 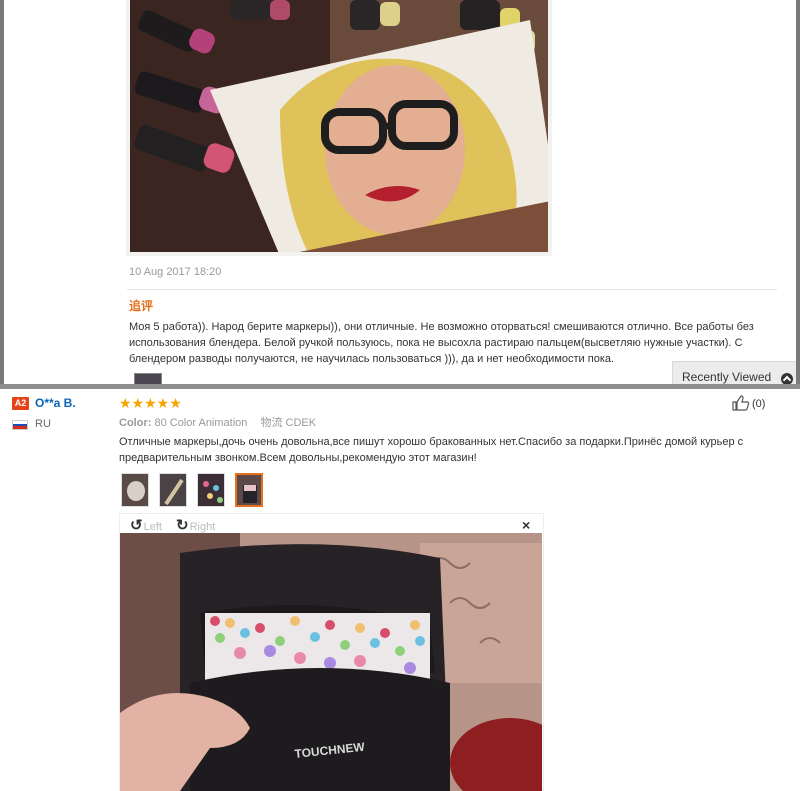 I want to click on color-value: 80 Color Animation, so click(x=201, y=423).